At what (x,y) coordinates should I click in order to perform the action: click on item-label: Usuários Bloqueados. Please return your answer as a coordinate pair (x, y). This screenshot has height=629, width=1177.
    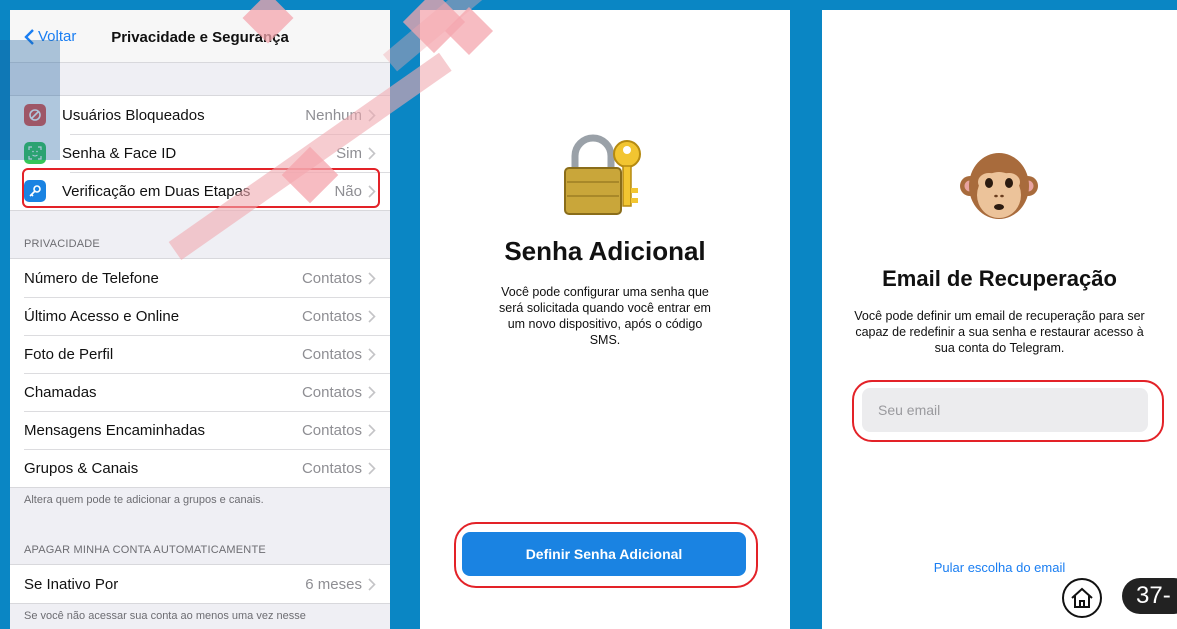
    Looking at the image, I should click on (133, 115).